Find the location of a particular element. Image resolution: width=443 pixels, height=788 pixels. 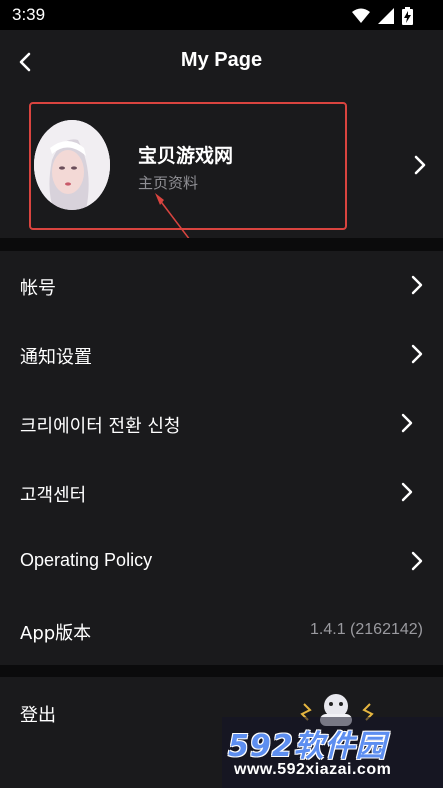

menu-item-label: 고객센터 is located at coordinates (53, 495).